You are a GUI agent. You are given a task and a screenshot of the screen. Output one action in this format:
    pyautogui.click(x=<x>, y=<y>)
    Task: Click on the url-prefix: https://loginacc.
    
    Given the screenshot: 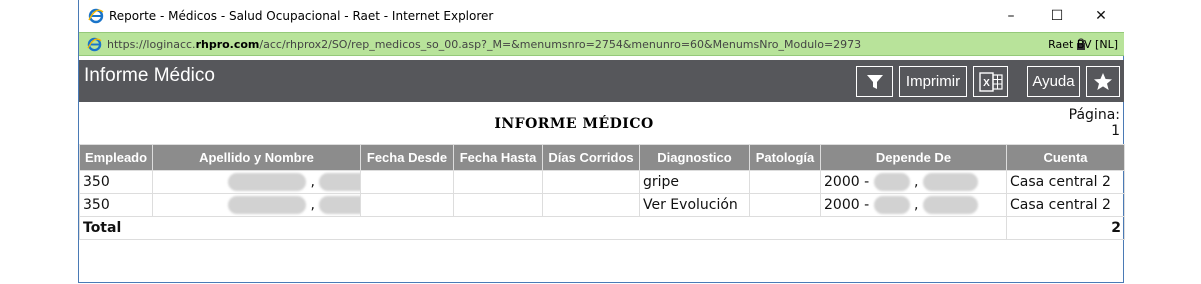 What is the action you would take?
    pyautogui.click(x=151, y=44)
    